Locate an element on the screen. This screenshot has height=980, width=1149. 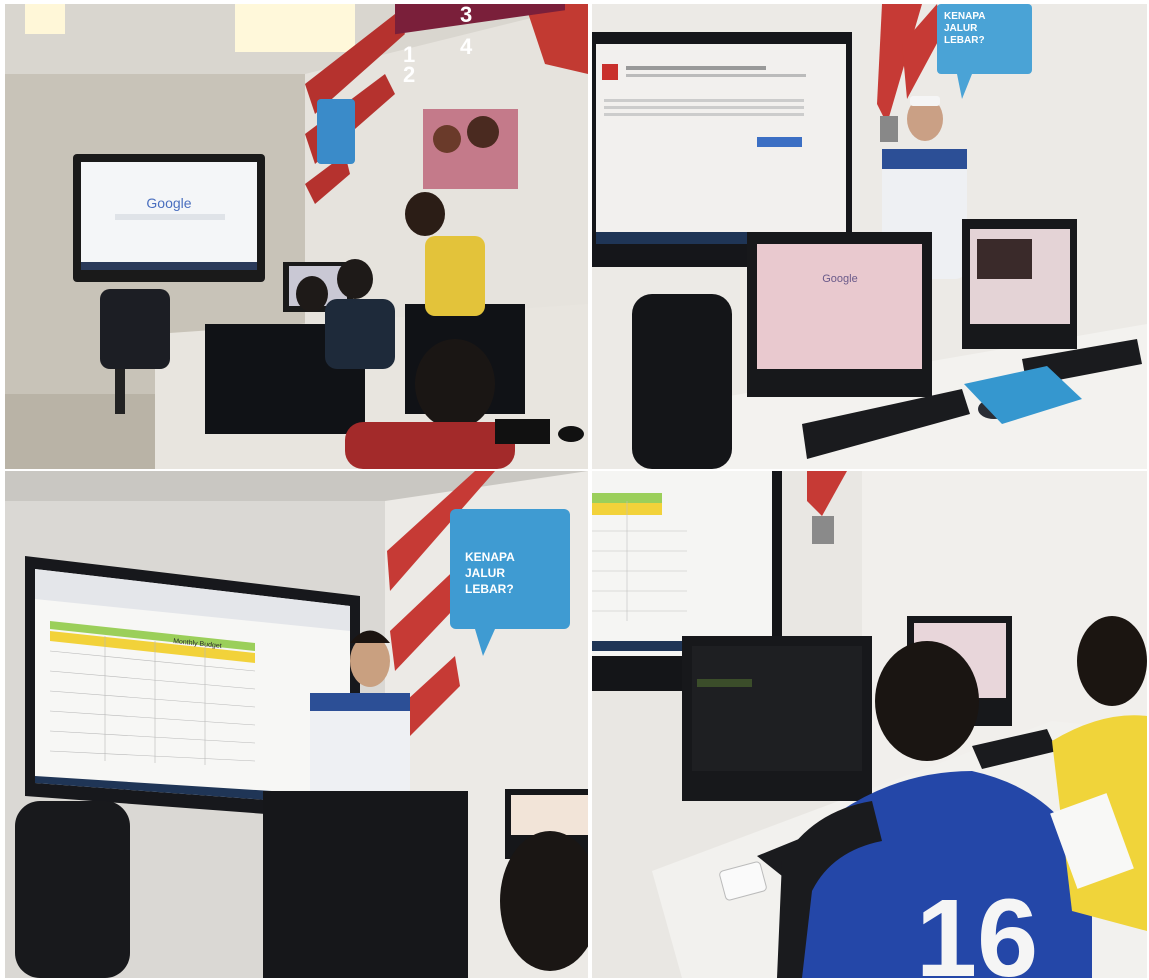
blue-bubble is located at coordinates (336, 131).